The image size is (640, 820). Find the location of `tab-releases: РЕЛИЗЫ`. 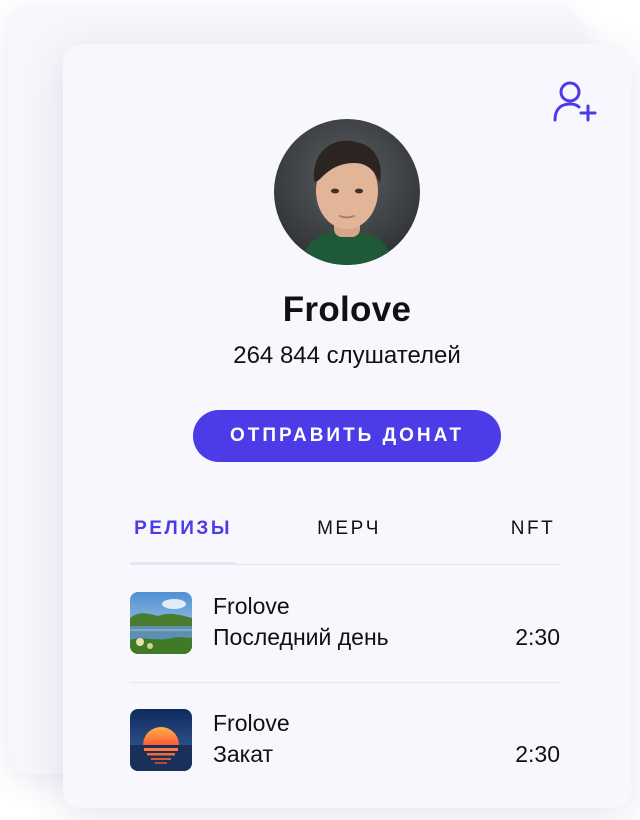

tab-releases: РЕЛИЗЫ is located at coordinates (183, 539).